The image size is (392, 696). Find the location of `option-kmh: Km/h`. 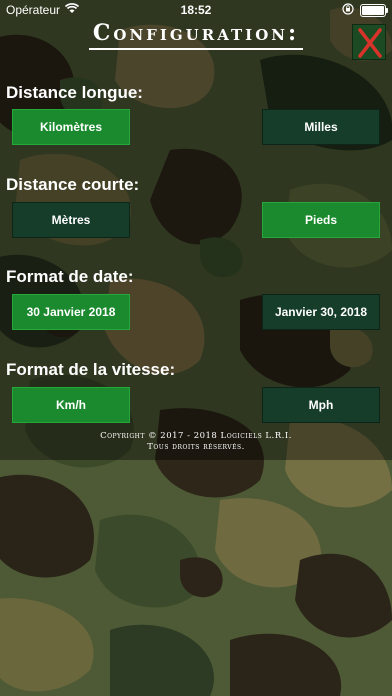

option-kmh: Km/h is located at coordinates (71, 405).